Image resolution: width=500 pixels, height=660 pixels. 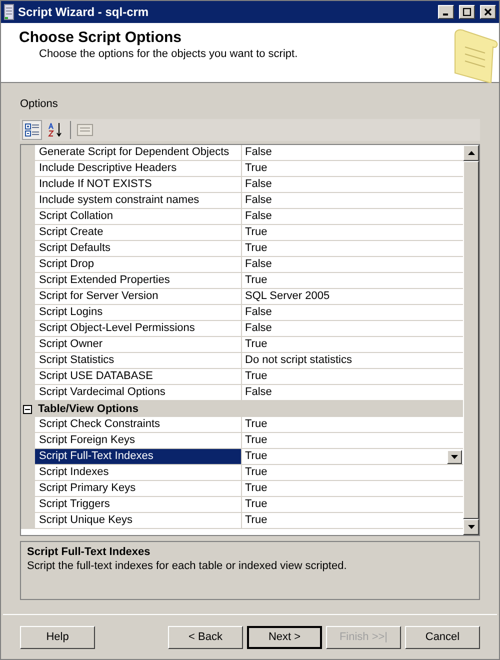 What do you see at coordinates (446, 12) in the screenshot?
I see `minimize-button` at bounding box center [446, 12].